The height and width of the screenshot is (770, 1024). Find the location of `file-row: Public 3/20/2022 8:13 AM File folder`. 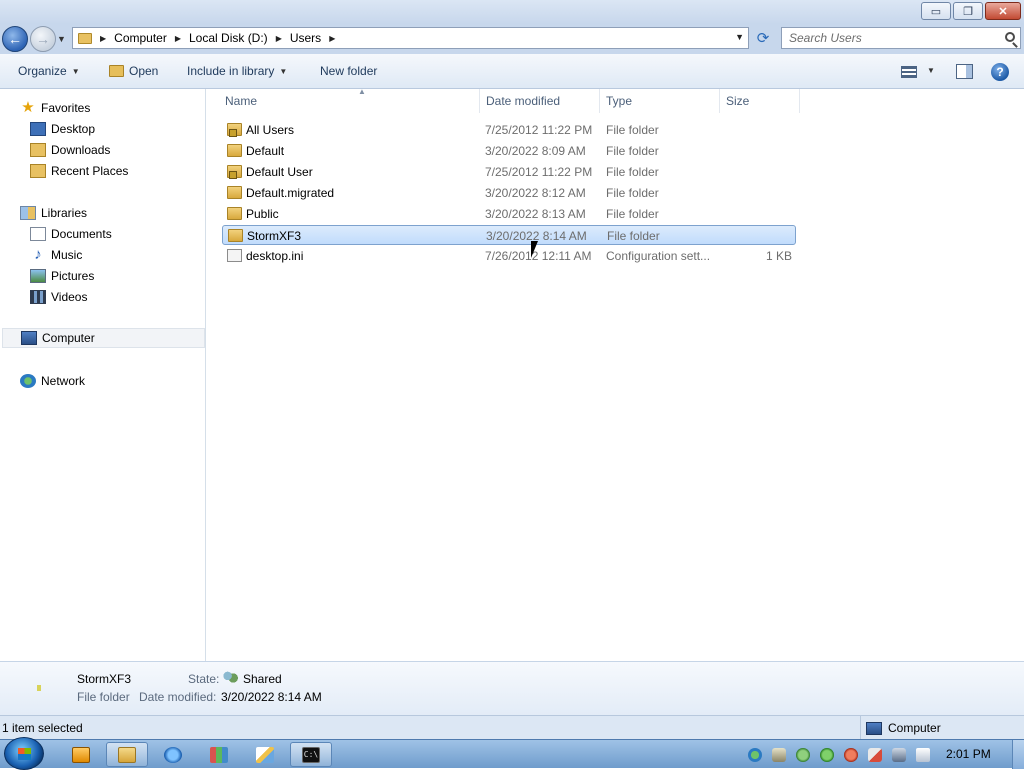

file-row: Public 3/20/2022 8:13 AM File folder is located at coordinates (509, 214).